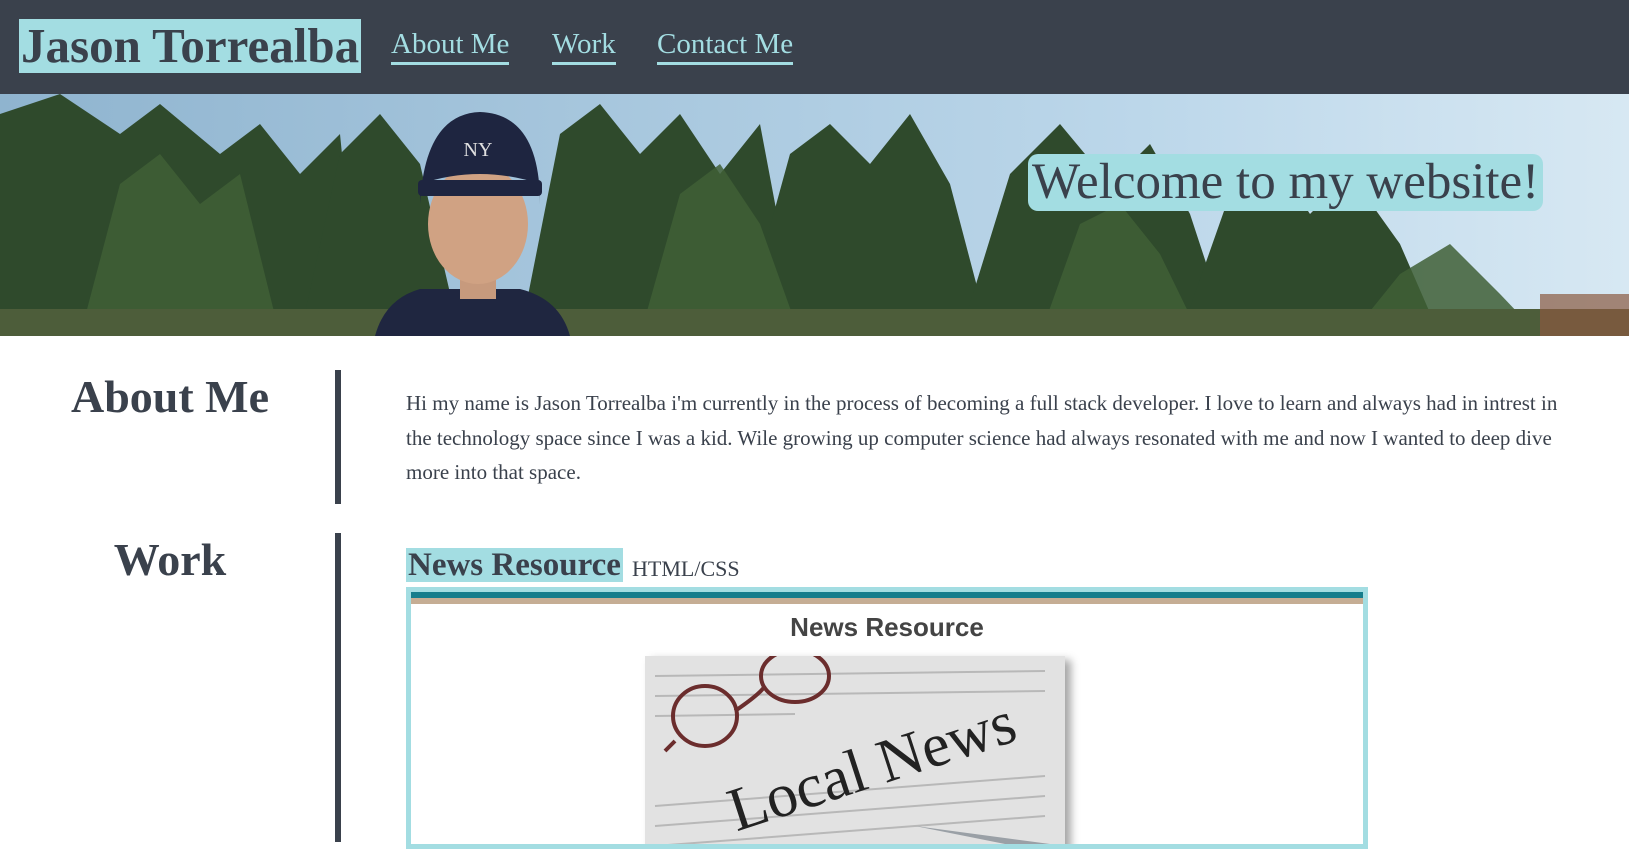 This screenshot has width=1629, height=849. What do you see at coordinates (190, 46) in the screenshot?
I see `site-name: Jason Torrealba` at bounding box center [190, 46].